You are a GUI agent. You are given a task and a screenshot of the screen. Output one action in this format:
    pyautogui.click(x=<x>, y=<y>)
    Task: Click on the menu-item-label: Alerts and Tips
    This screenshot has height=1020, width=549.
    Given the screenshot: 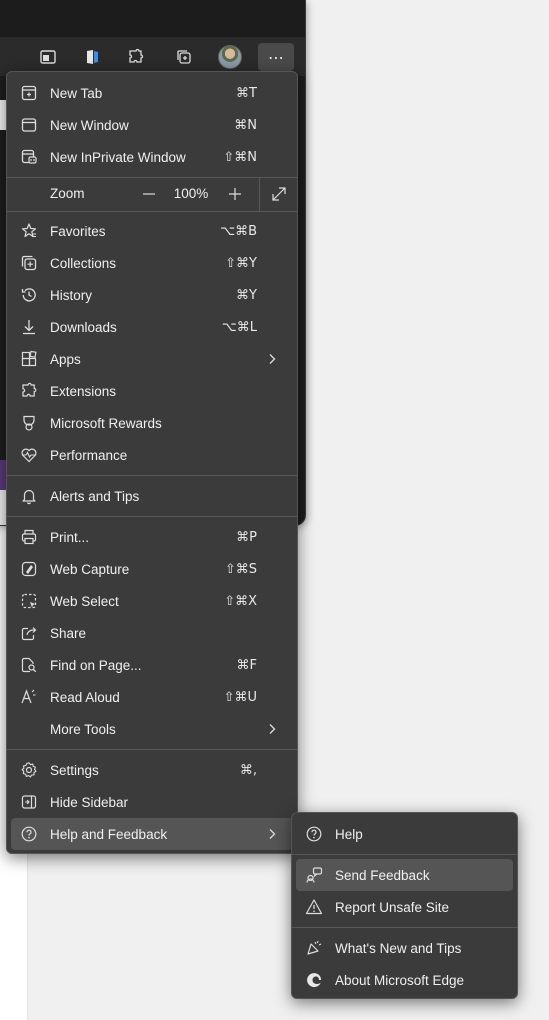 What is the action you would take?
    pyautogui.click(x=95, y=496)
    